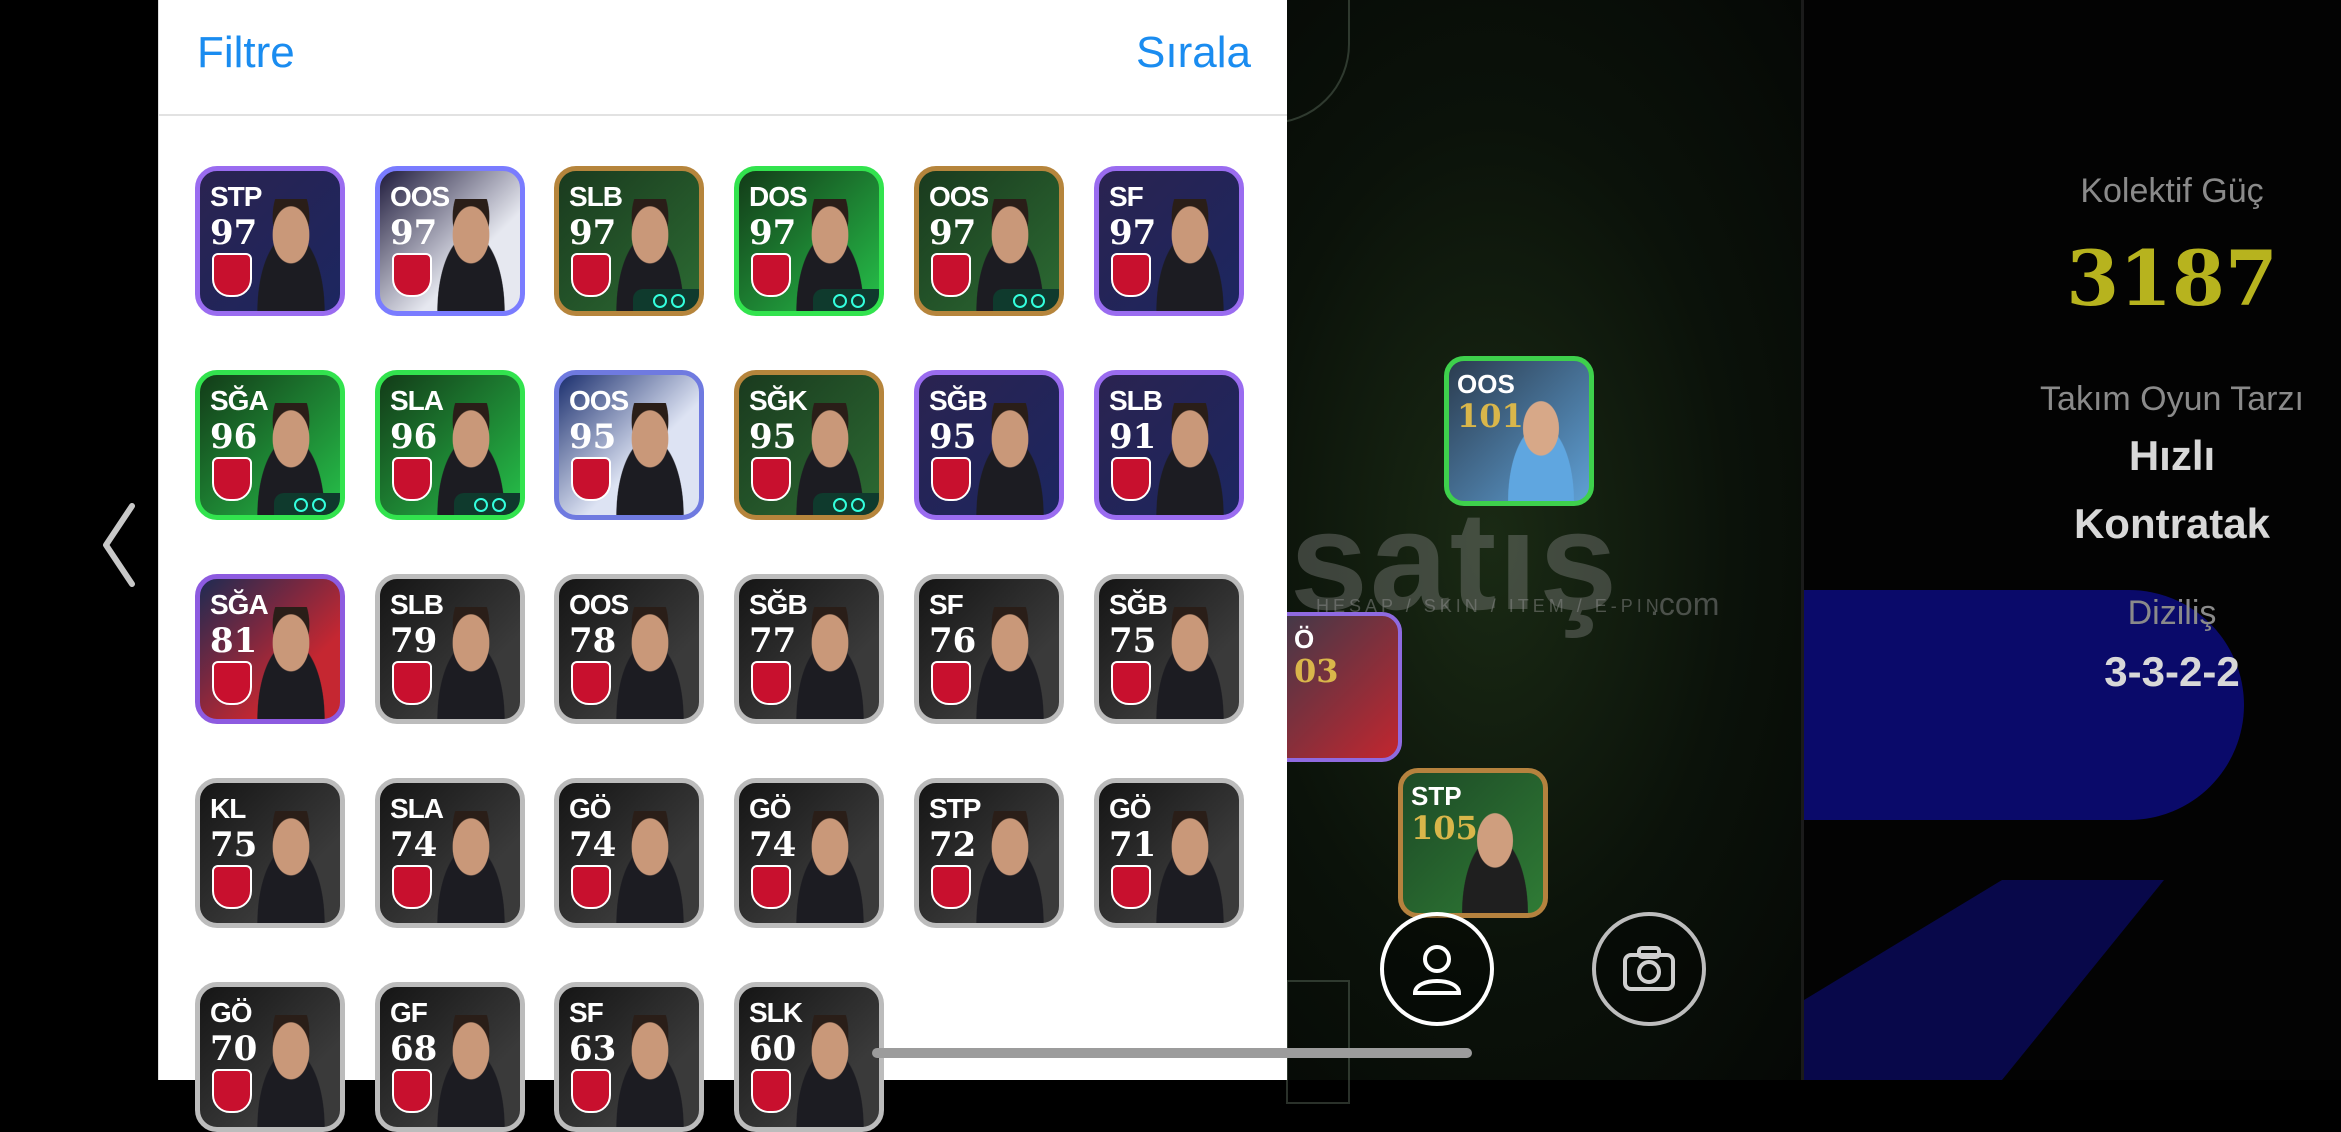 The height and width of the screenshot is (1132, 2341). Describe the element at coordinates (809, 241) in the screenshot. I see `player-card: DOS 97` at that location.